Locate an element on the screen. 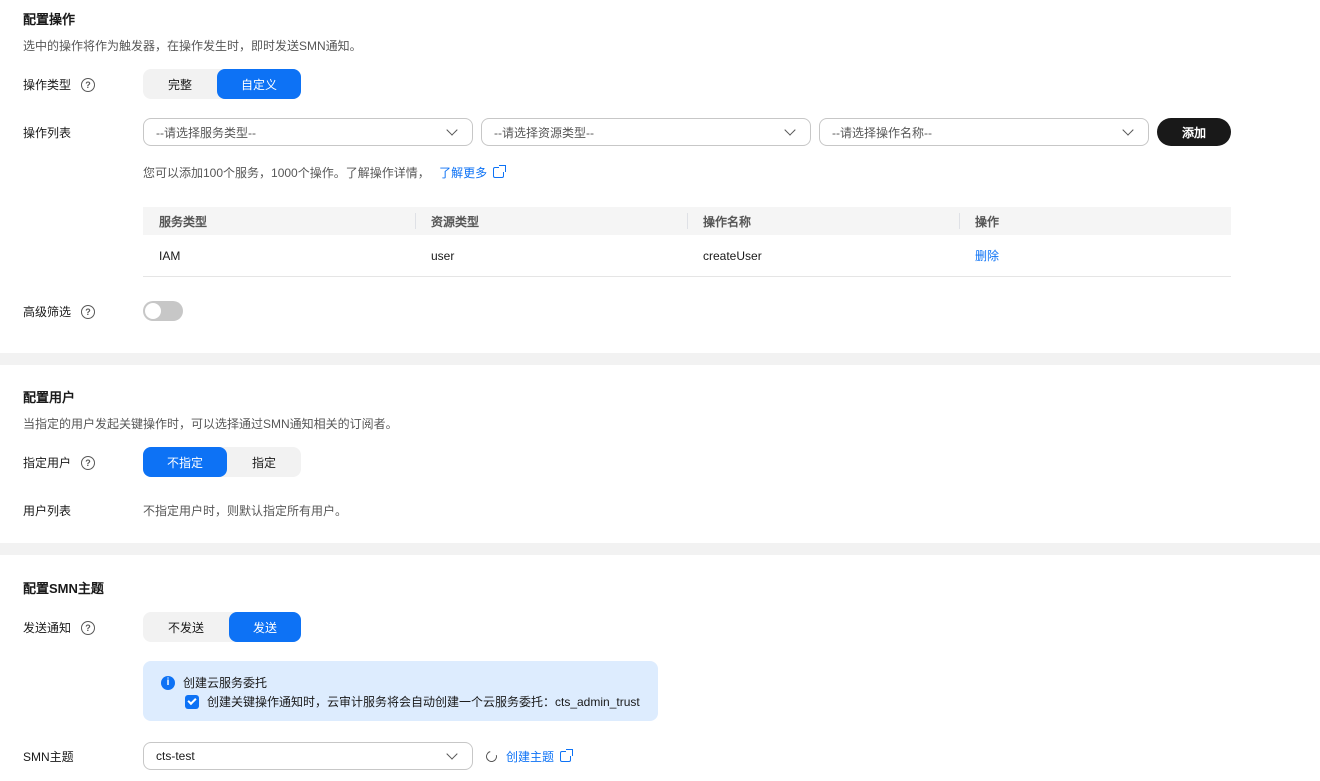 Image resolution: width=1320 pixels, height=781 pixels. operation-type-label: 操作类型 ? is located at coordinates (59, 84).